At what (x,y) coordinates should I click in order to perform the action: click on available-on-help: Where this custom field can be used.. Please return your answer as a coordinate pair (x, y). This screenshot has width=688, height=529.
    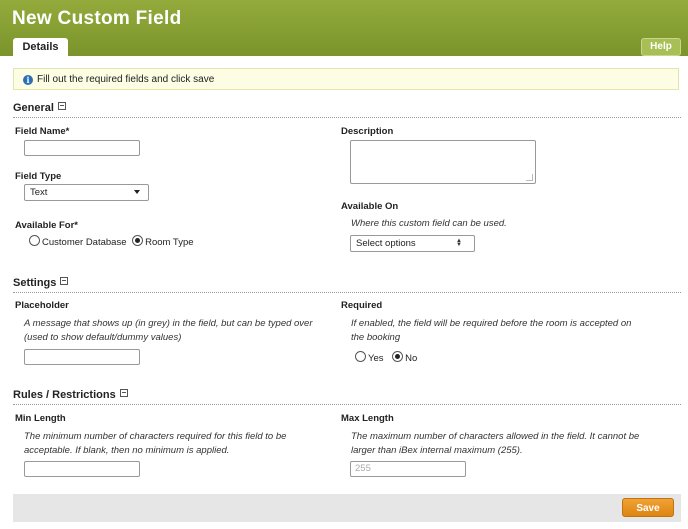
    Looking at the image, I should click on (429, 223).